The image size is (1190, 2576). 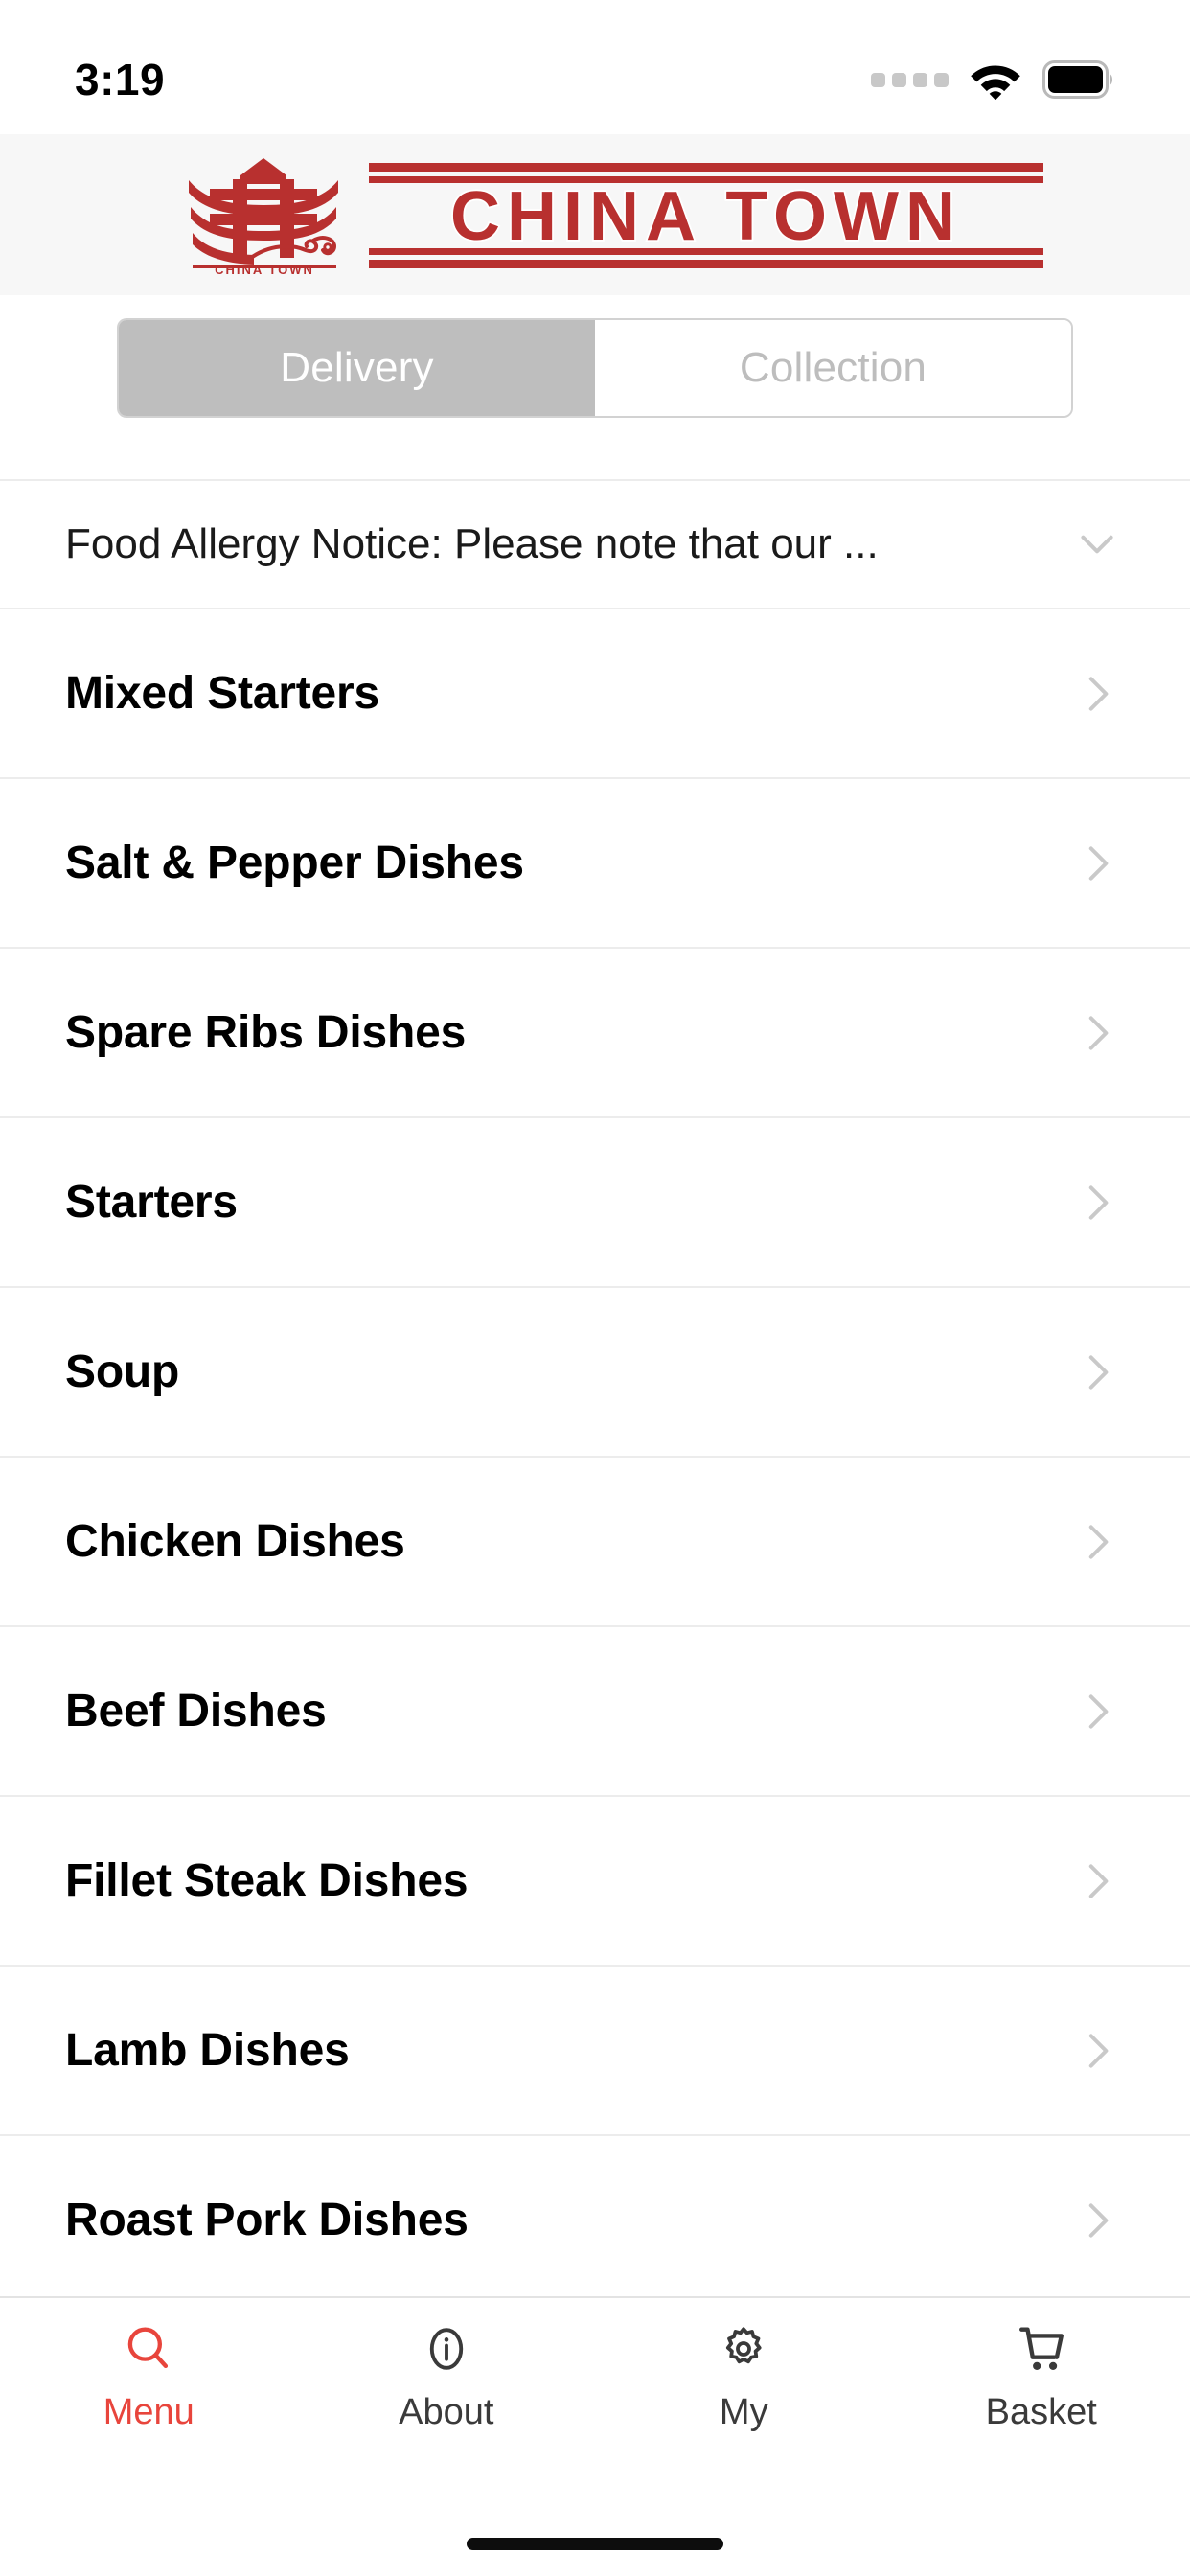 What do you see at coordinates (264, 269) in the screenshot?
I see `logo-caption: CHINA TOWN` at bounding box center [264, 269].